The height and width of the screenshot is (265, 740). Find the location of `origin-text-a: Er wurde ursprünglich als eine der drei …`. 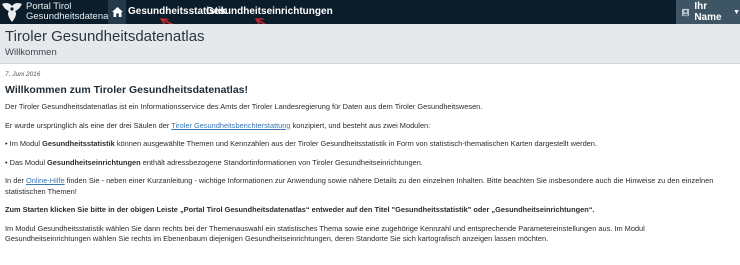

origin-text-a: Er wurde ursprünglich als eine der drei … is located at coordinates (88, 125).